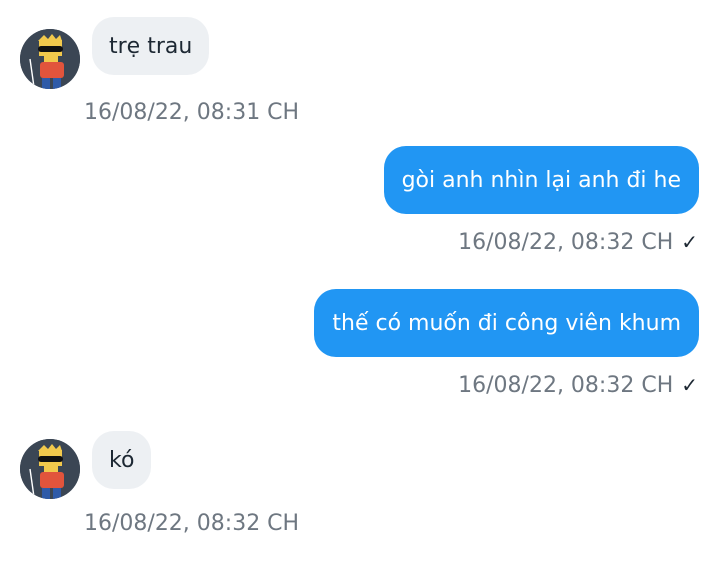  I want to click on message-bubble-outgoing: thế có muốn đi công viên khum, so click(506, 323).